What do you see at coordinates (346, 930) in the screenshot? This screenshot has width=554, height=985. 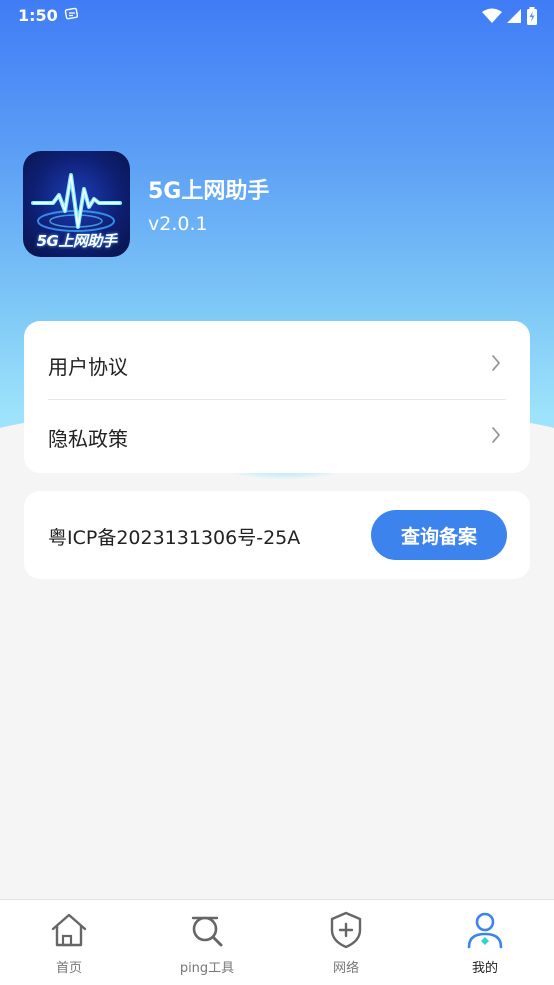 I see `shield-plus-icon` at bounding box center [346, 930].